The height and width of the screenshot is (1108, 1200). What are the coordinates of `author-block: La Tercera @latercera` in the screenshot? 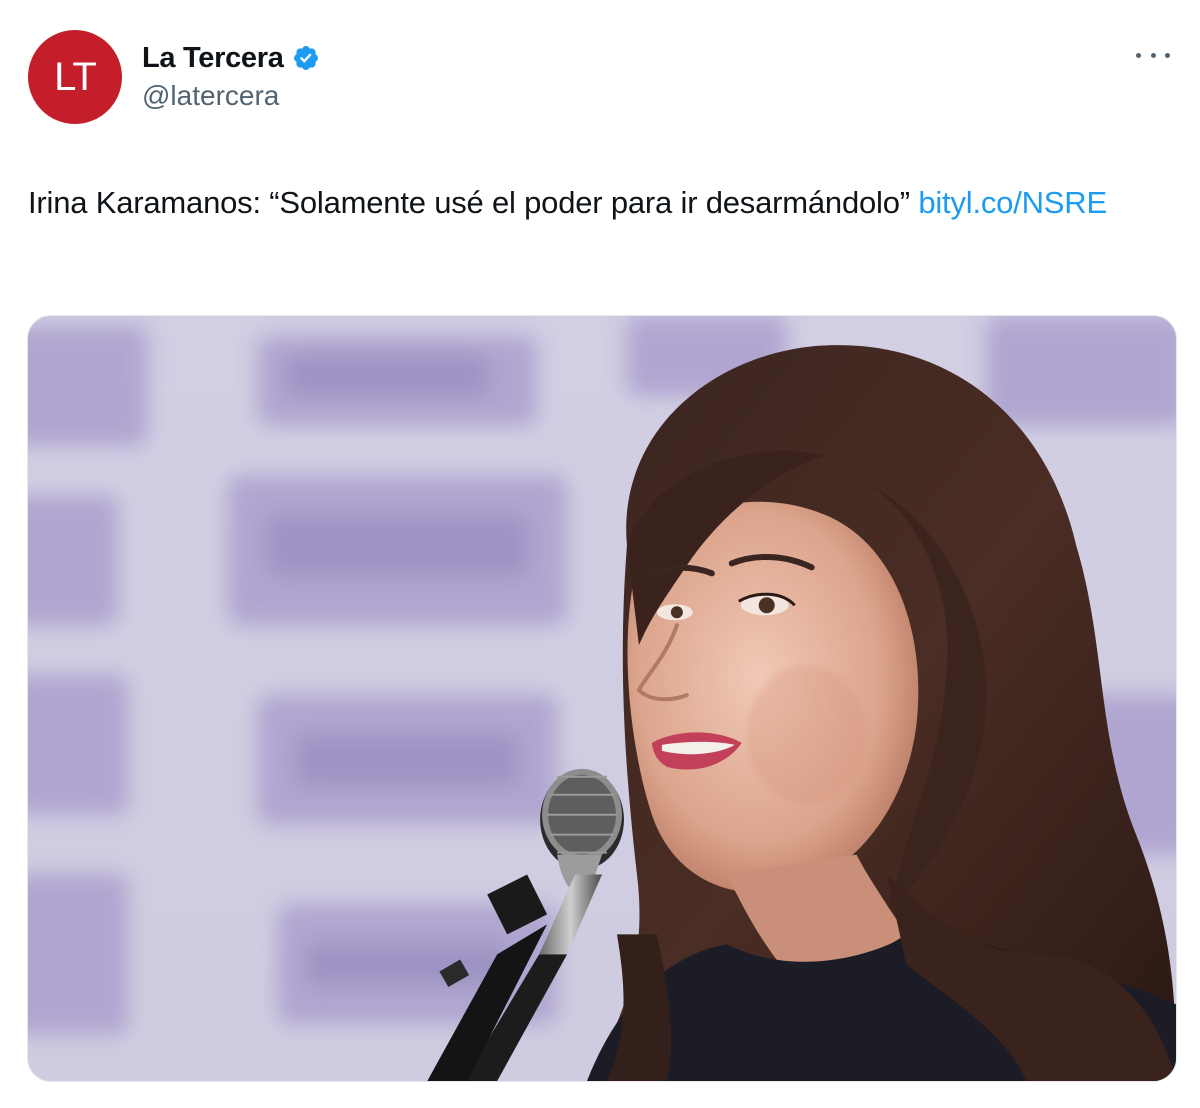 It's located at (231, 75).